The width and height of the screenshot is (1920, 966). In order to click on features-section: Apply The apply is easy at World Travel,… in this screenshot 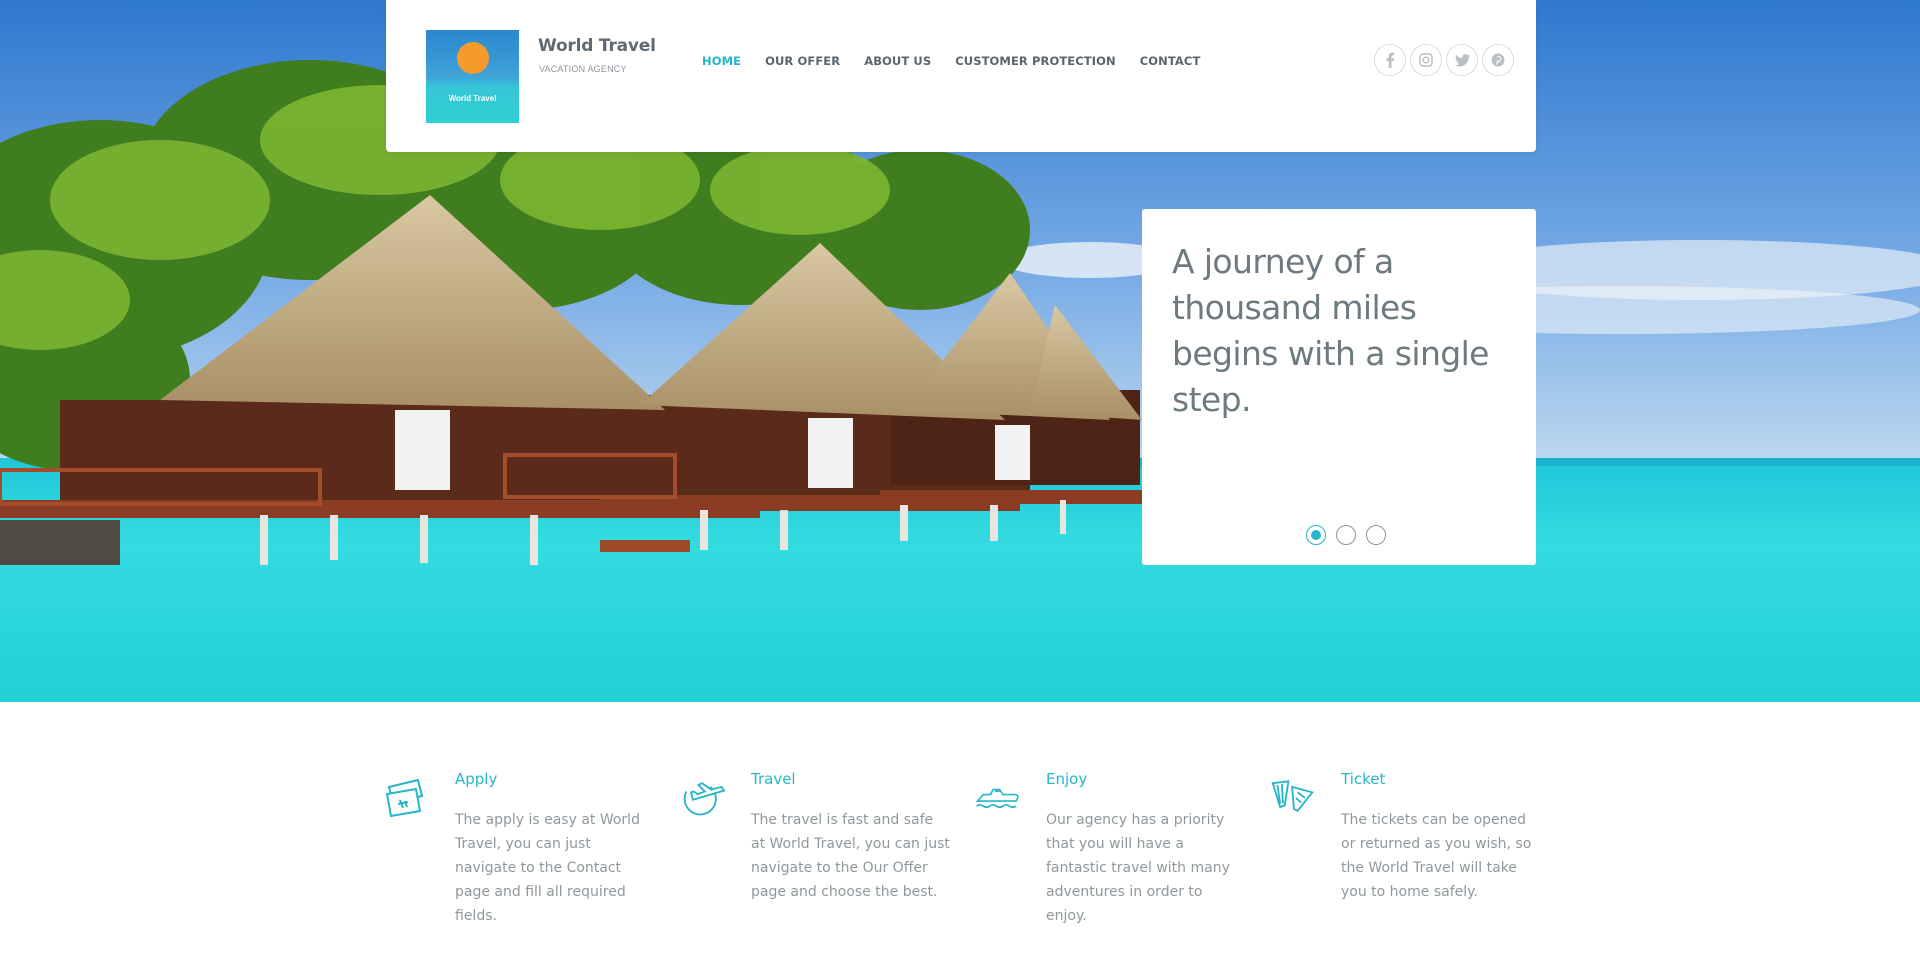, I will do `click(964, 850)`.